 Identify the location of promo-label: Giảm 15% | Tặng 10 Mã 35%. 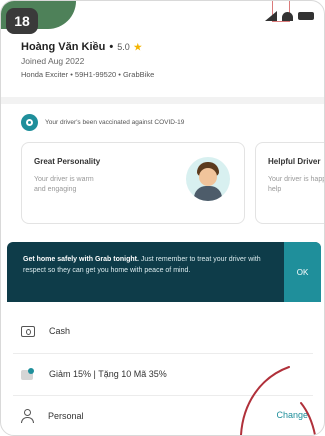
(108, 374).